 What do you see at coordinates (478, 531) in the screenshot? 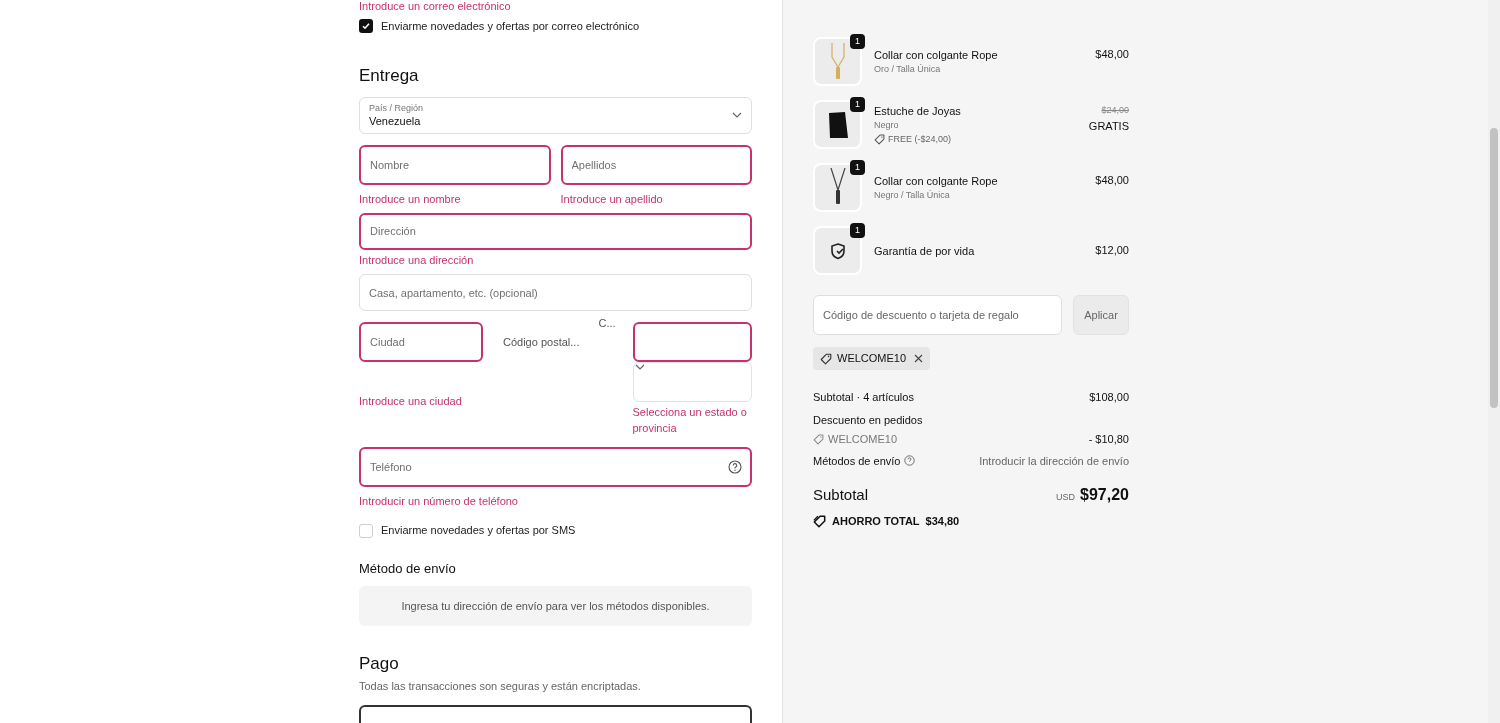
I see `checkbox-label: Enviarme novedades y ofertas por SMS` at bounding box center [478, 531].